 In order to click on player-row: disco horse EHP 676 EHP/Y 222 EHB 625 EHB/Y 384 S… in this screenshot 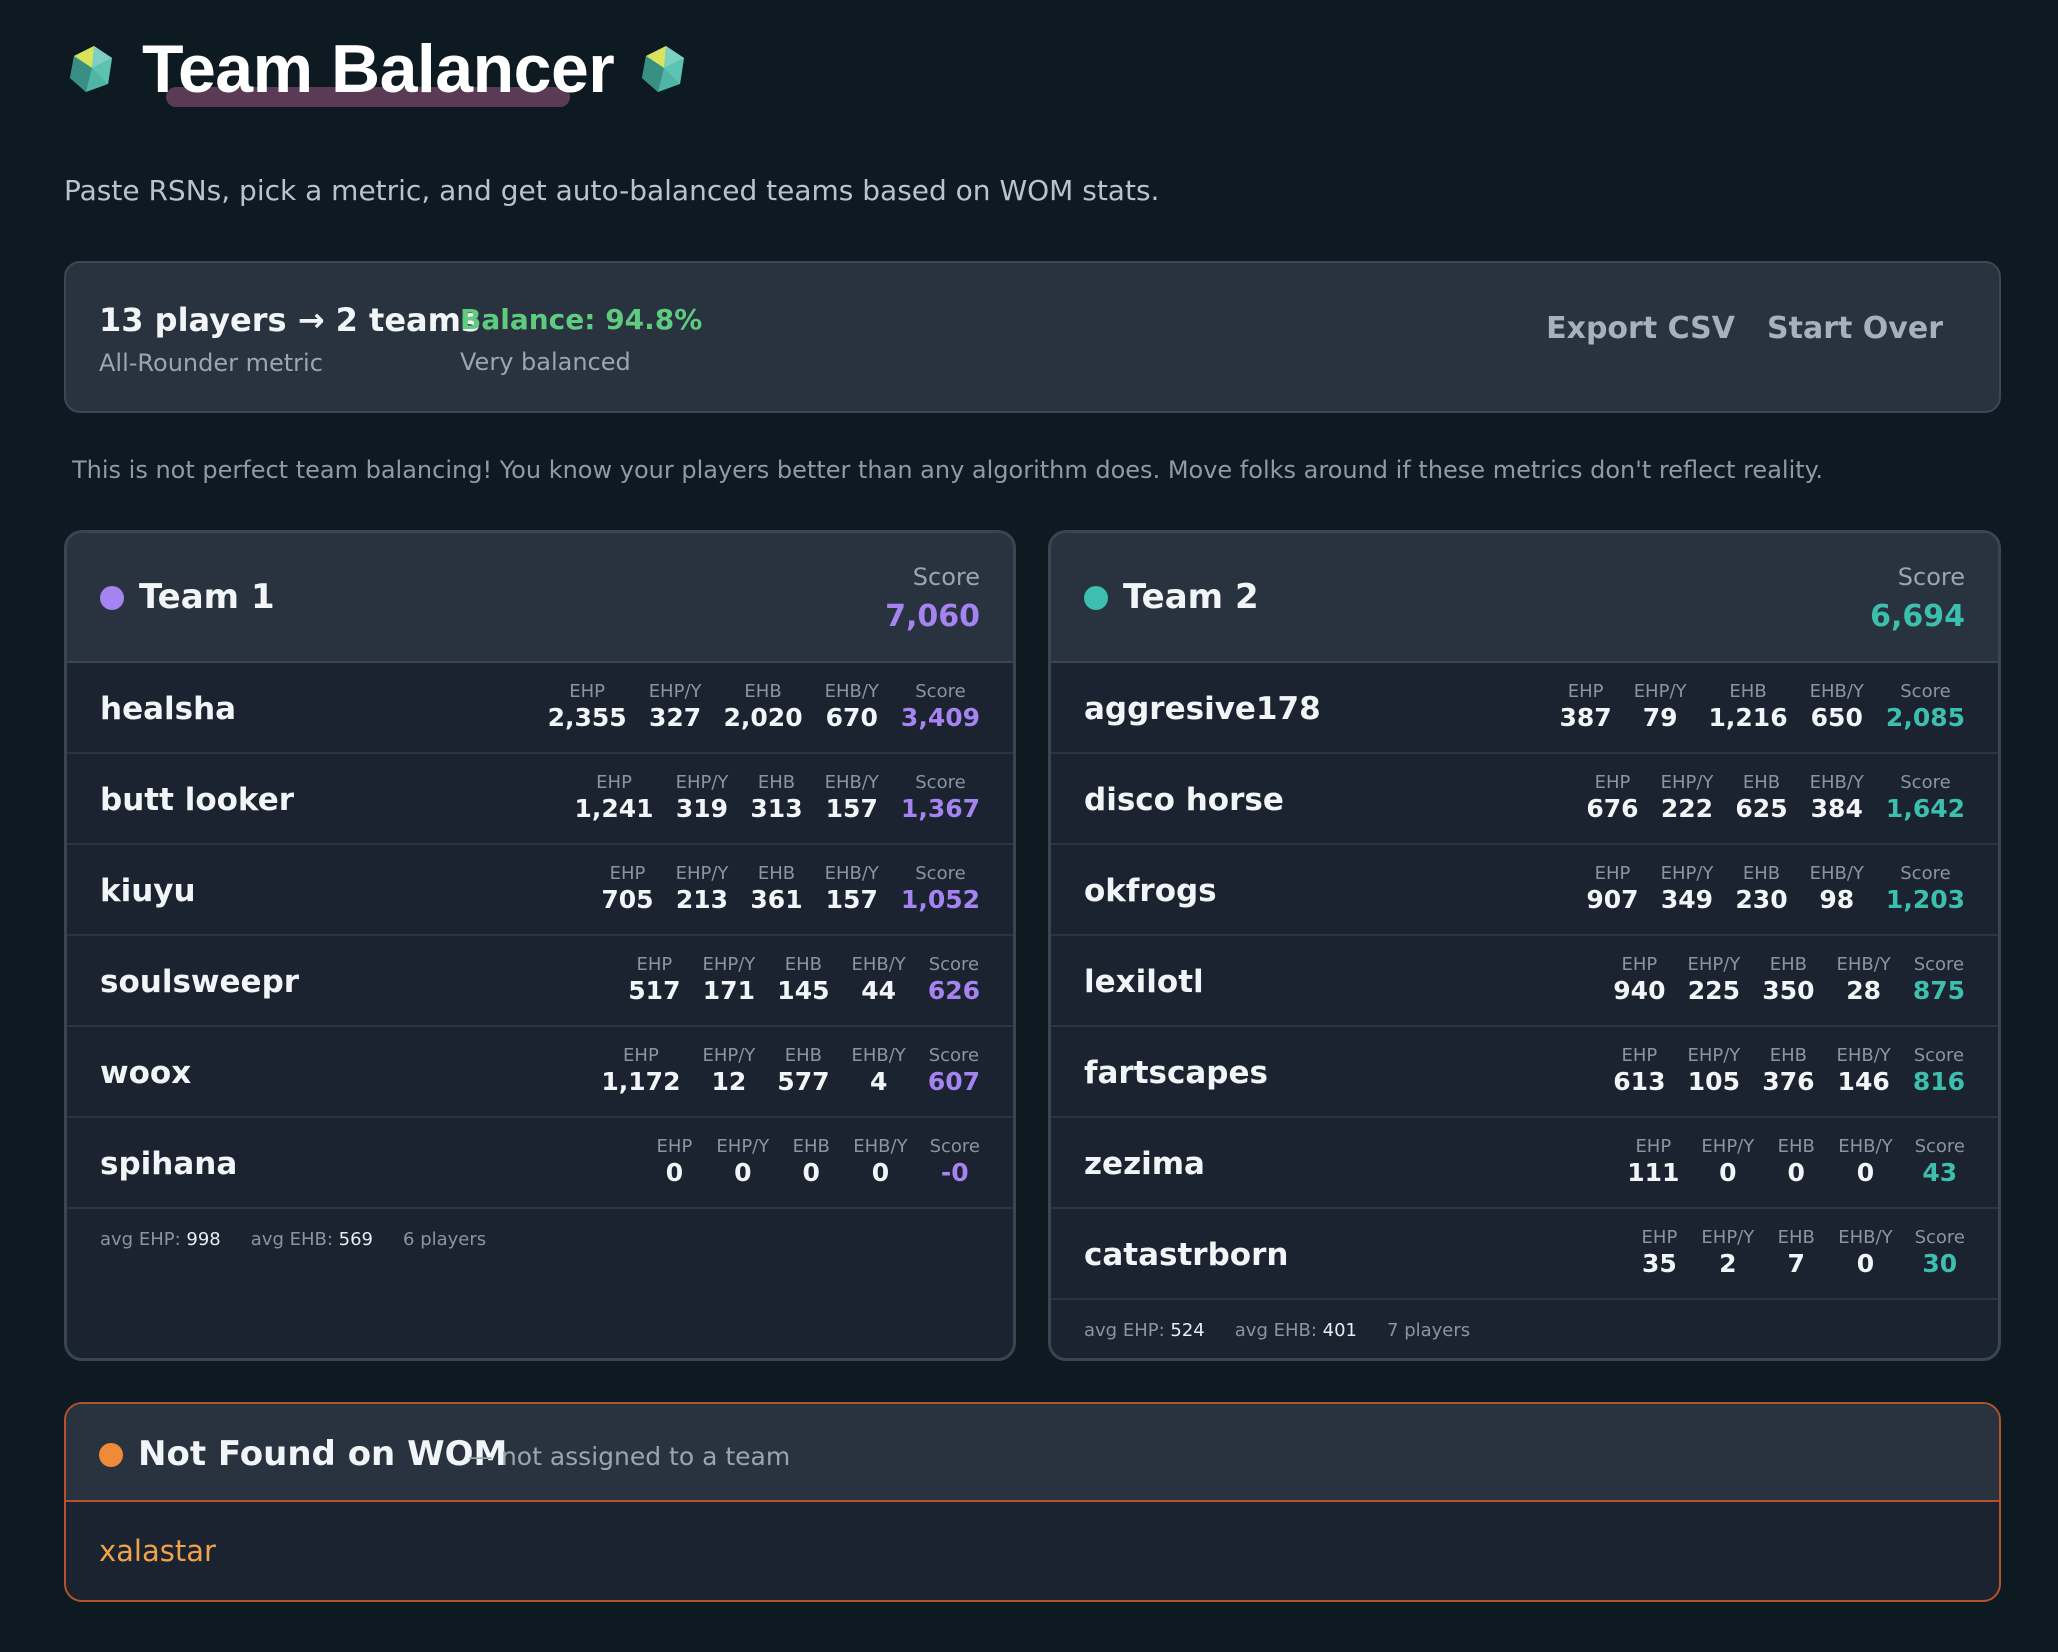, I will do `click(1524, 799)`.